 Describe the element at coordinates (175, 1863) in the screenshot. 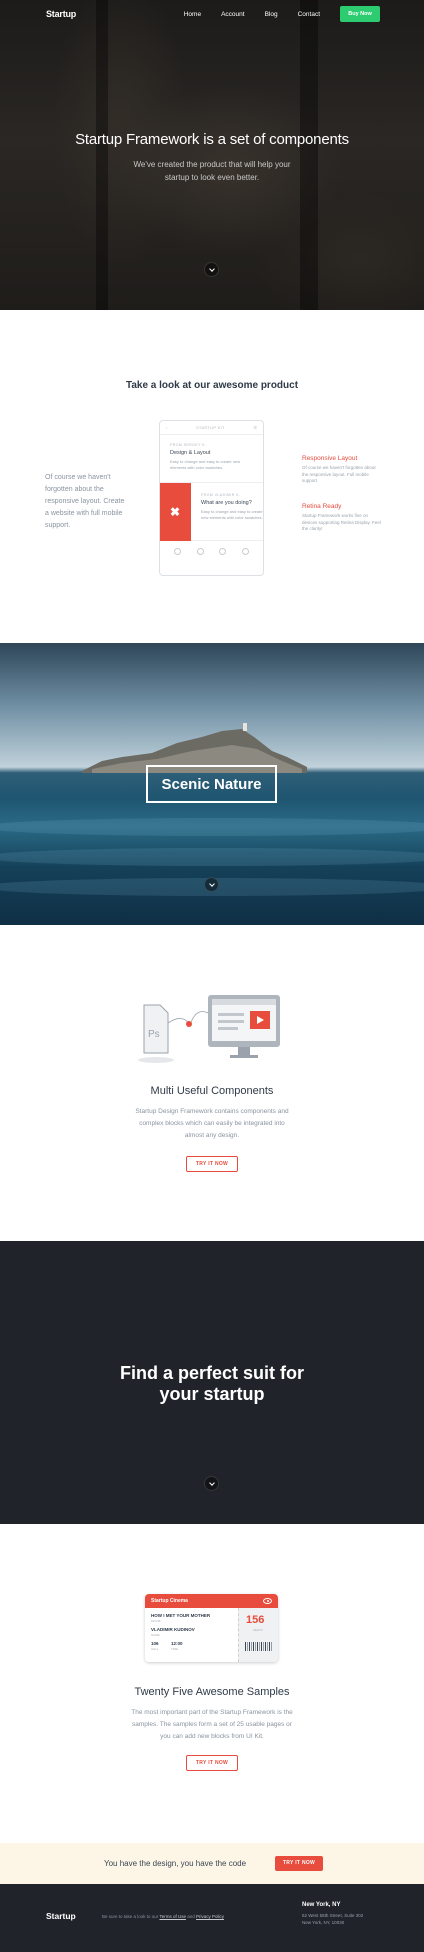

I see `cta-text: You have the design, you have the code` at that location.